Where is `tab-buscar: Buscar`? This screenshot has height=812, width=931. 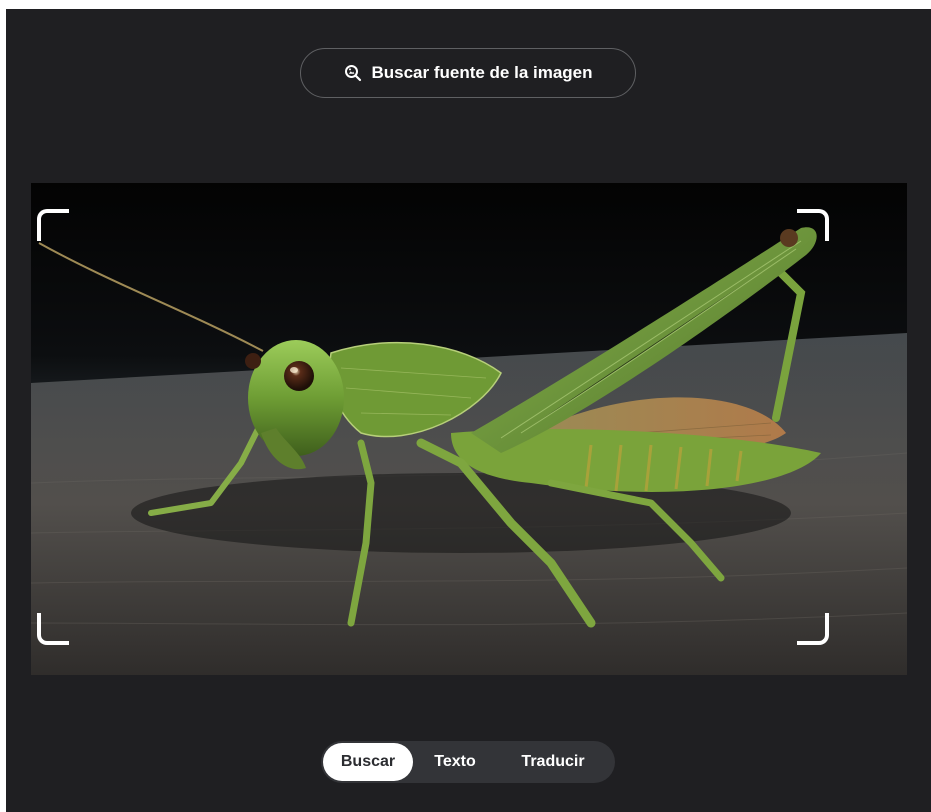
tab-buscar: Buscar is located at coordinates (368, 762).